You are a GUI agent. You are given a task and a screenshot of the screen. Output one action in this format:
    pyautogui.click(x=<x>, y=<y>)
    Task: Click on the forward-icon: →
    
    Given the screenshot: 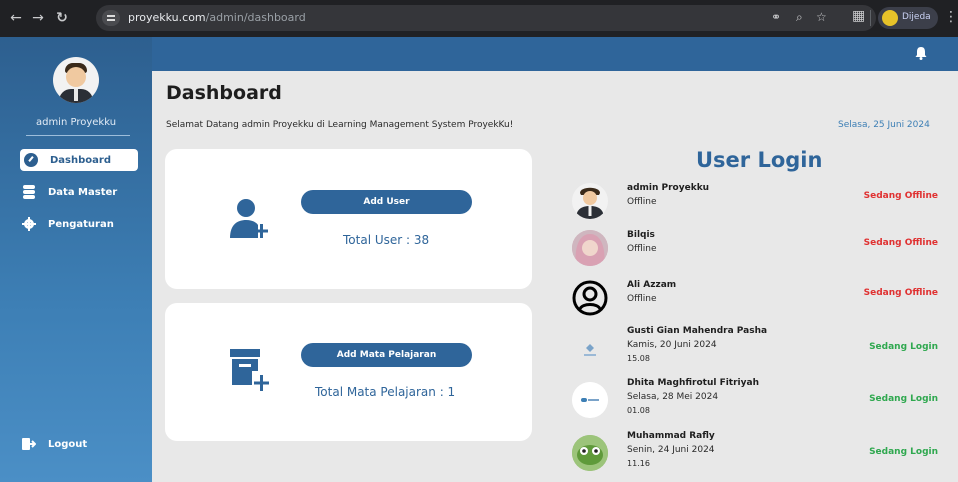 What is the action you would take?
    pyautogui.click(x=38, y=18)
    